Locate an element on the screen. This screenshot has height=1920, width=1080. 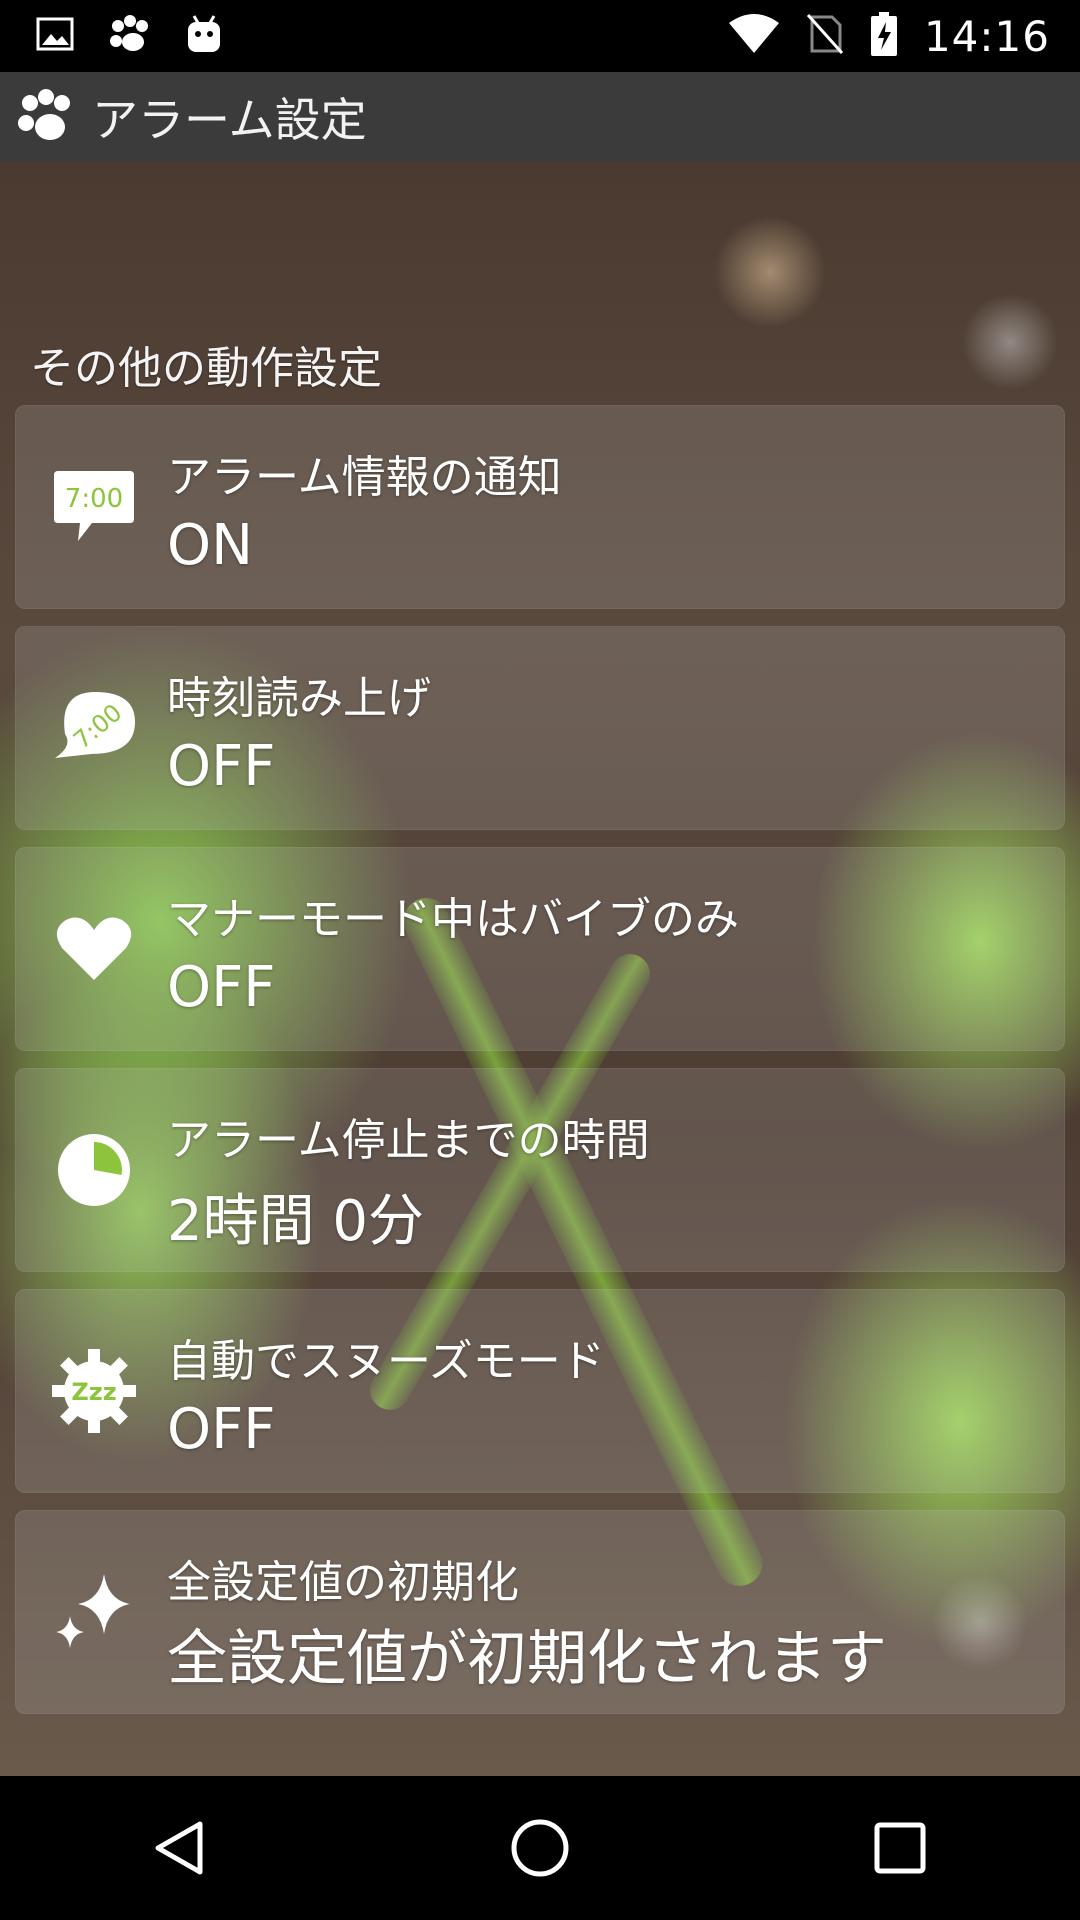
setting-label: アラーム停止までの時間 is located at coordinates (408, 1140).